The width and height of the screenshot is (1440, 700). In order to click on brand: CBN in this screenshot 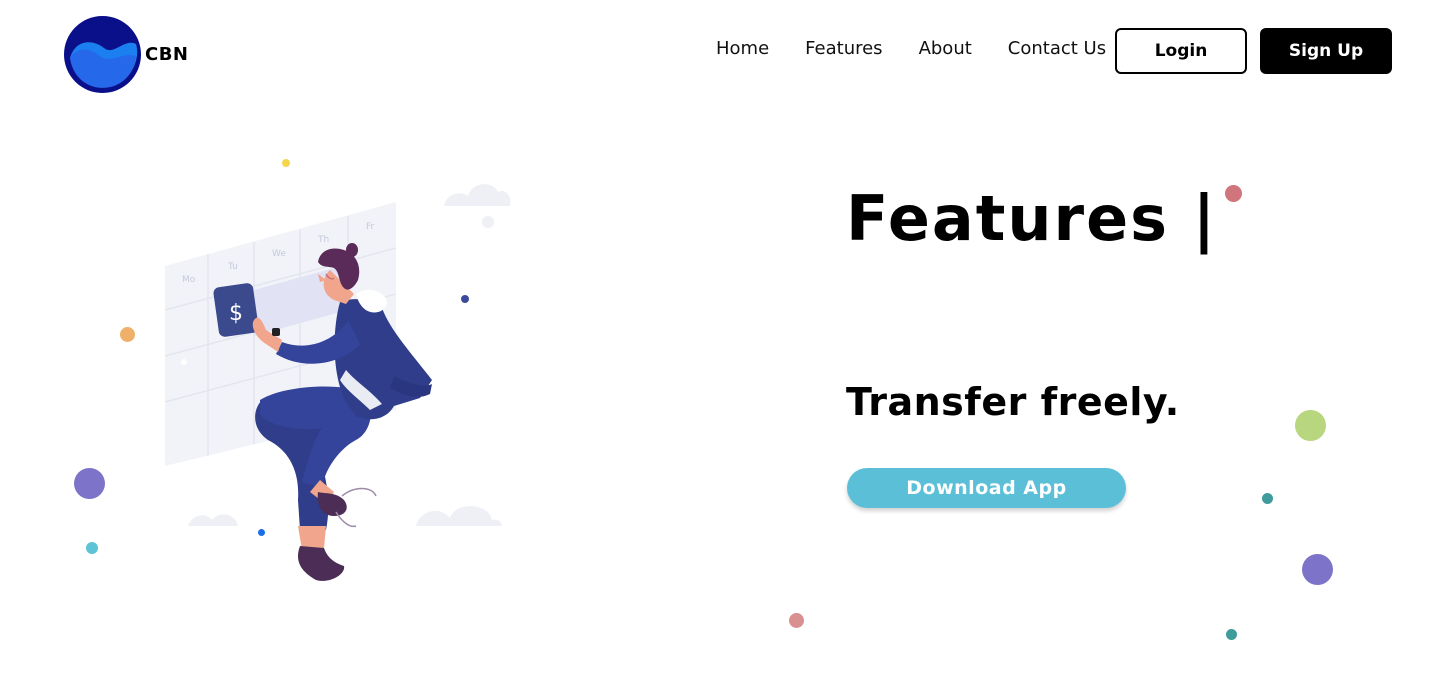, I will do `click(126, 54)`.